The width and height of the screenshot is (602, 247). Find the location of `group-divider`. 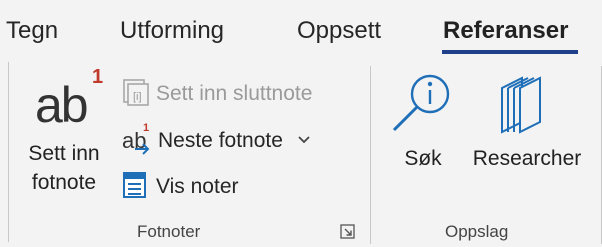

group-divider is located at coordinates (370, 155).